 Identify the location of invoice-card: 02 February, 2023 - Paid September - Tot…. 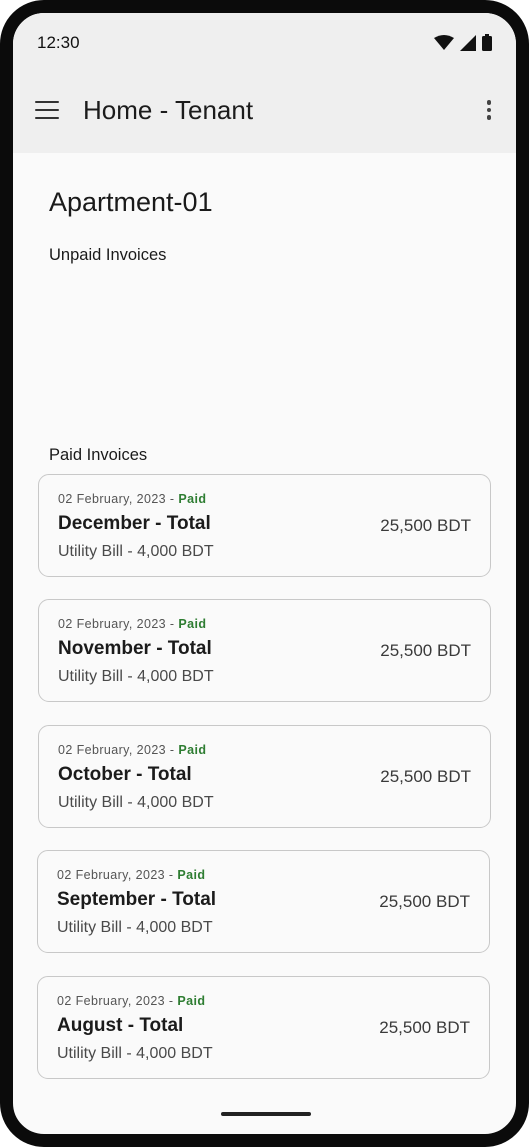
(263, 901).